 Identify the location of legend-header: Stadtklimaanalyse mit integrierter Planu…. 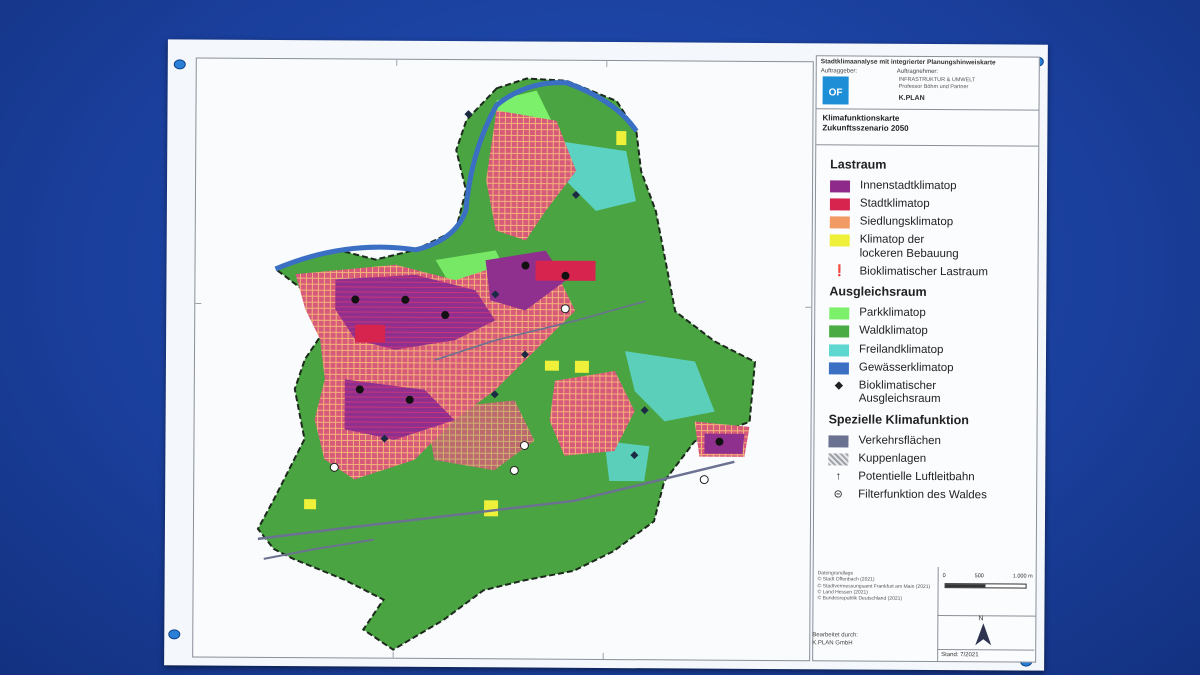
(927, 83).